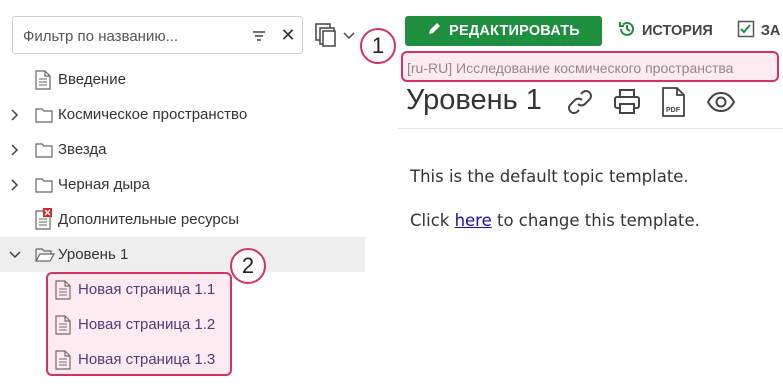  I want to click on svg-text: PDF, so click(673, 110).